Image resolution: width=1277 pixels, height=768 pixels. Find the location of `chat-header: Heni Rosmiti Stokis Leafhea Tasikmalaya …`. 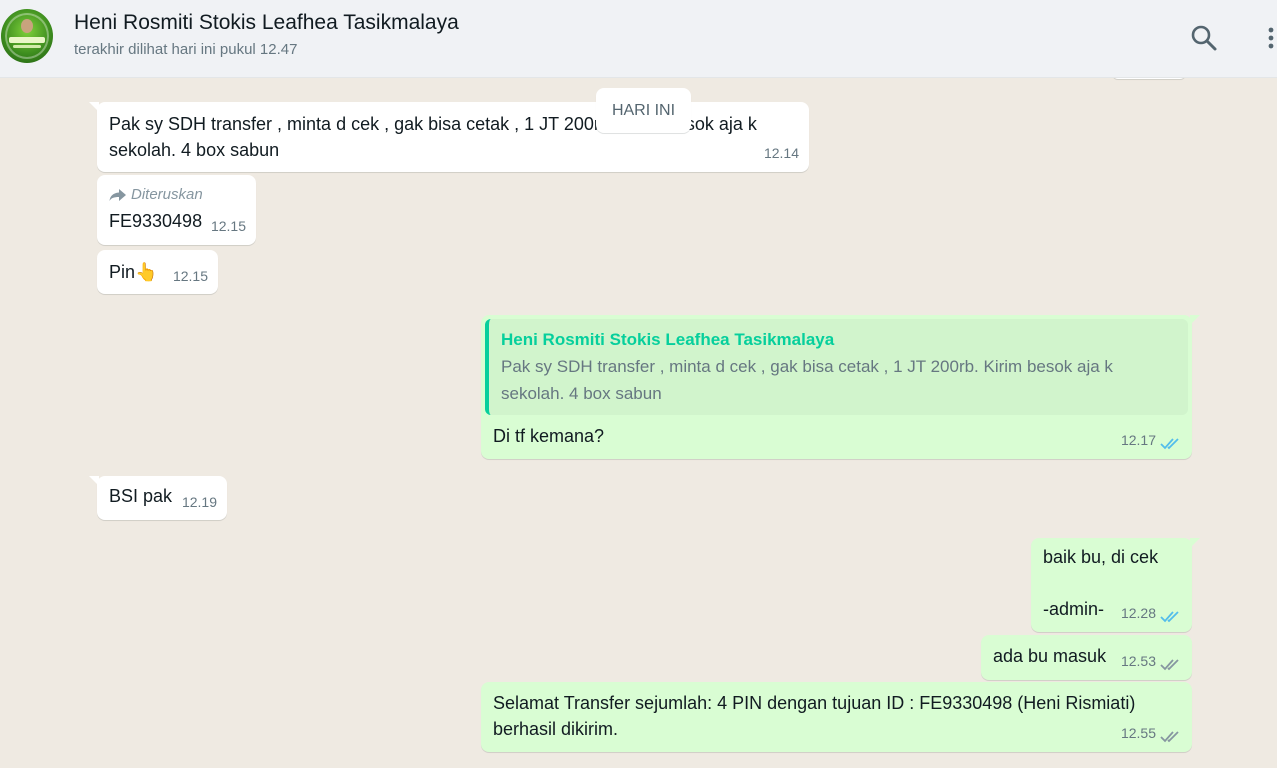

chat-header: Heni Rosmiti Stokis Leafhea Tasikmalaya … is located at coordinates (638, 39).